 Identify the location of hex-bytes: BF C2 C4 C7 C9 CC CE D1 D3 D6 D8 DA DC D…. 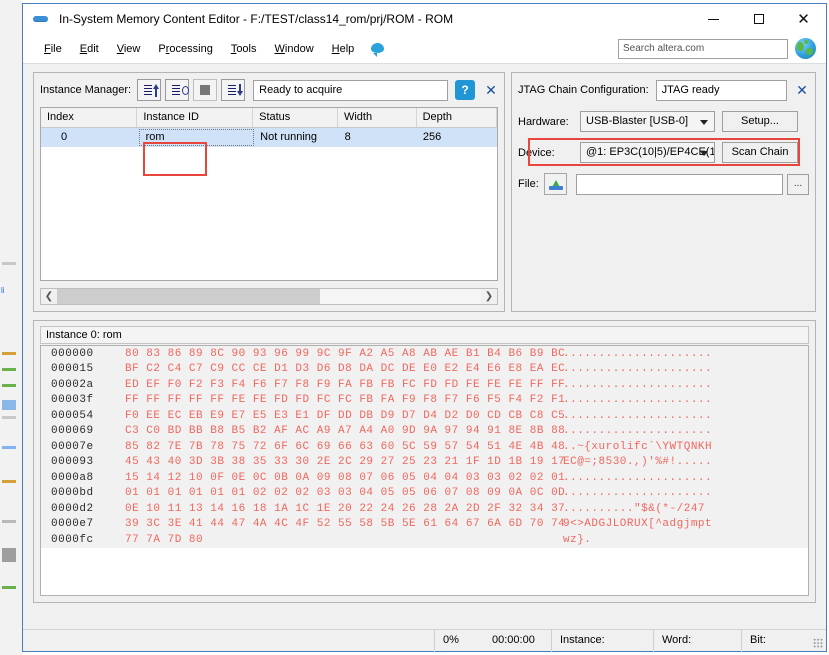
(345, 369).